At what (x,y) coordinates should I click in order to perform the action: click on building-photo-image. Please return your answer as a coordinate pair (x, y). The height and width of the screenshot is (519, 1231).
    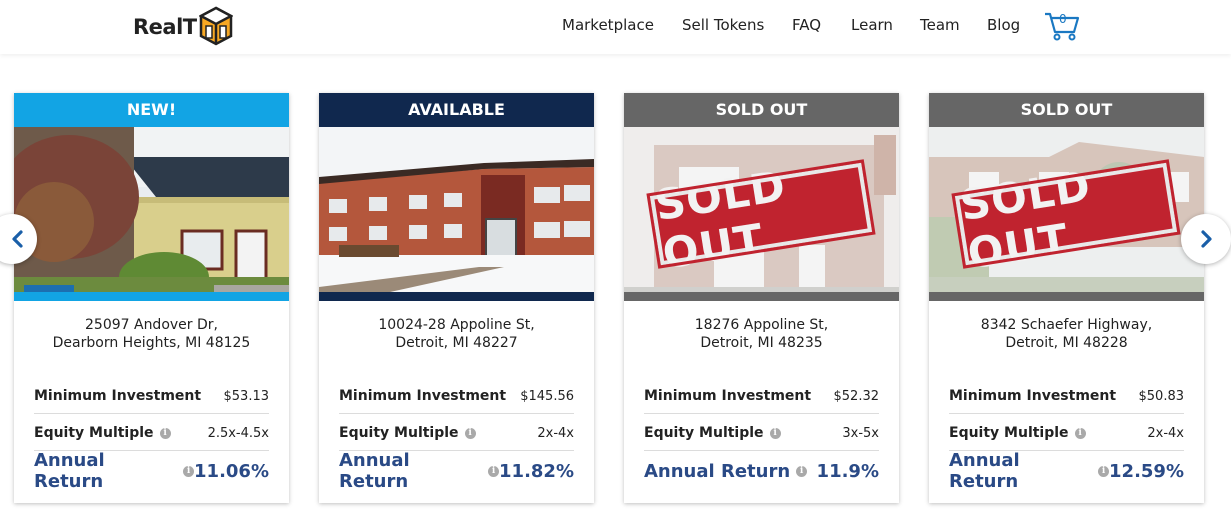
    Looking at the image, I should click on (456, 214).